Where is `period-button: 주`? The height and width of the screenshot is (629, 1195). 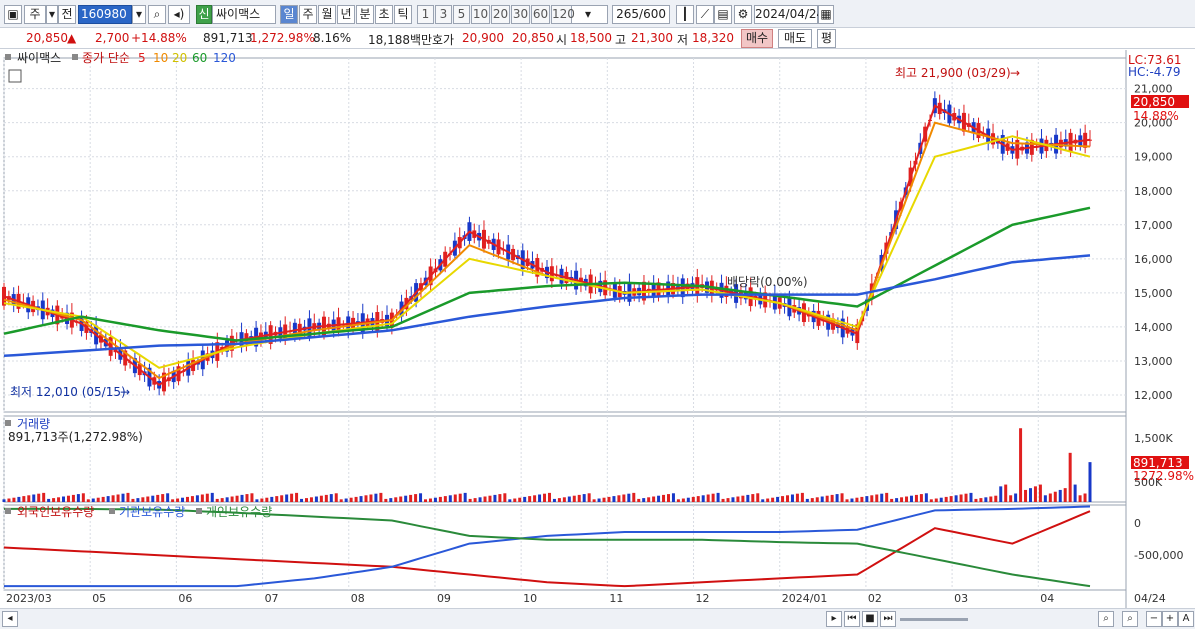 period-button: 주 is located at coordinates (308, 14).